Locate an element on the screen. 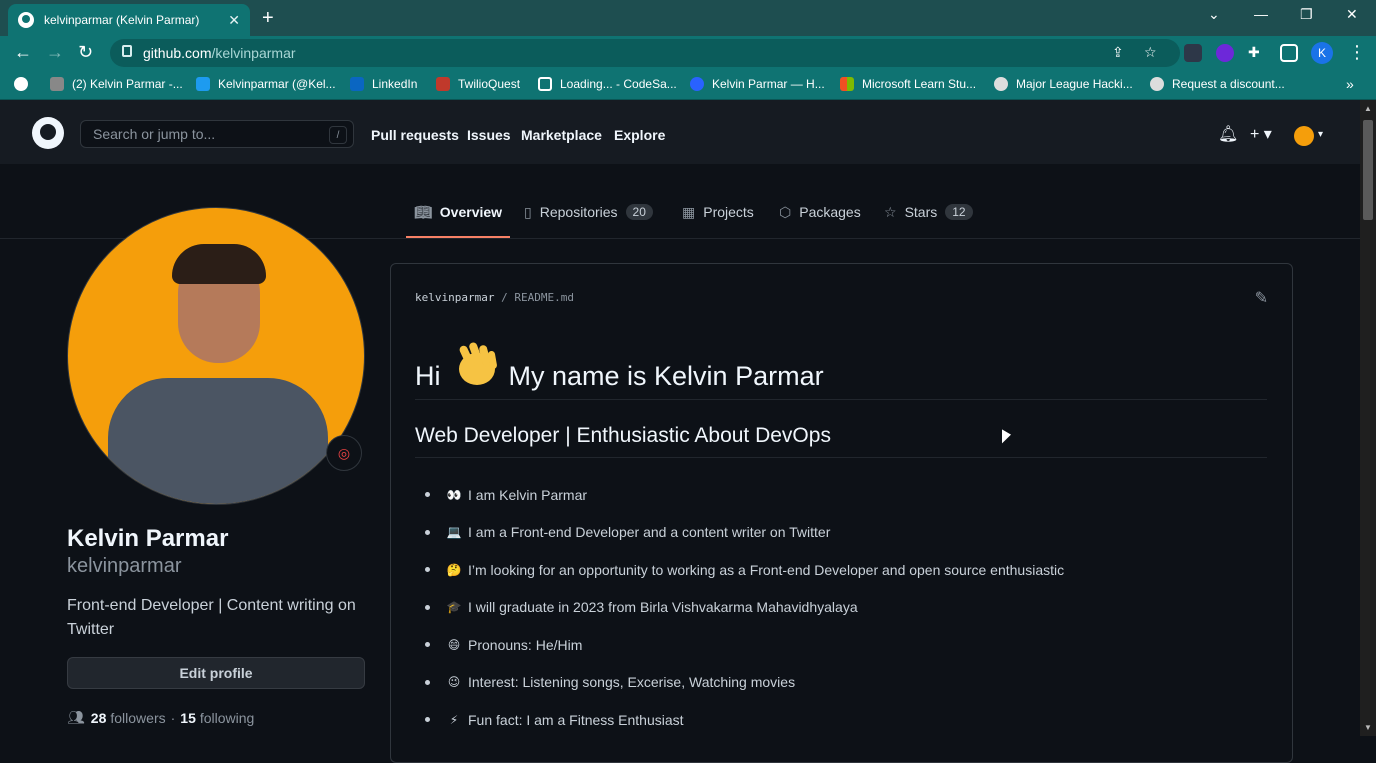  readme-heading-hi: Hi is located at coordinates (428, 376).